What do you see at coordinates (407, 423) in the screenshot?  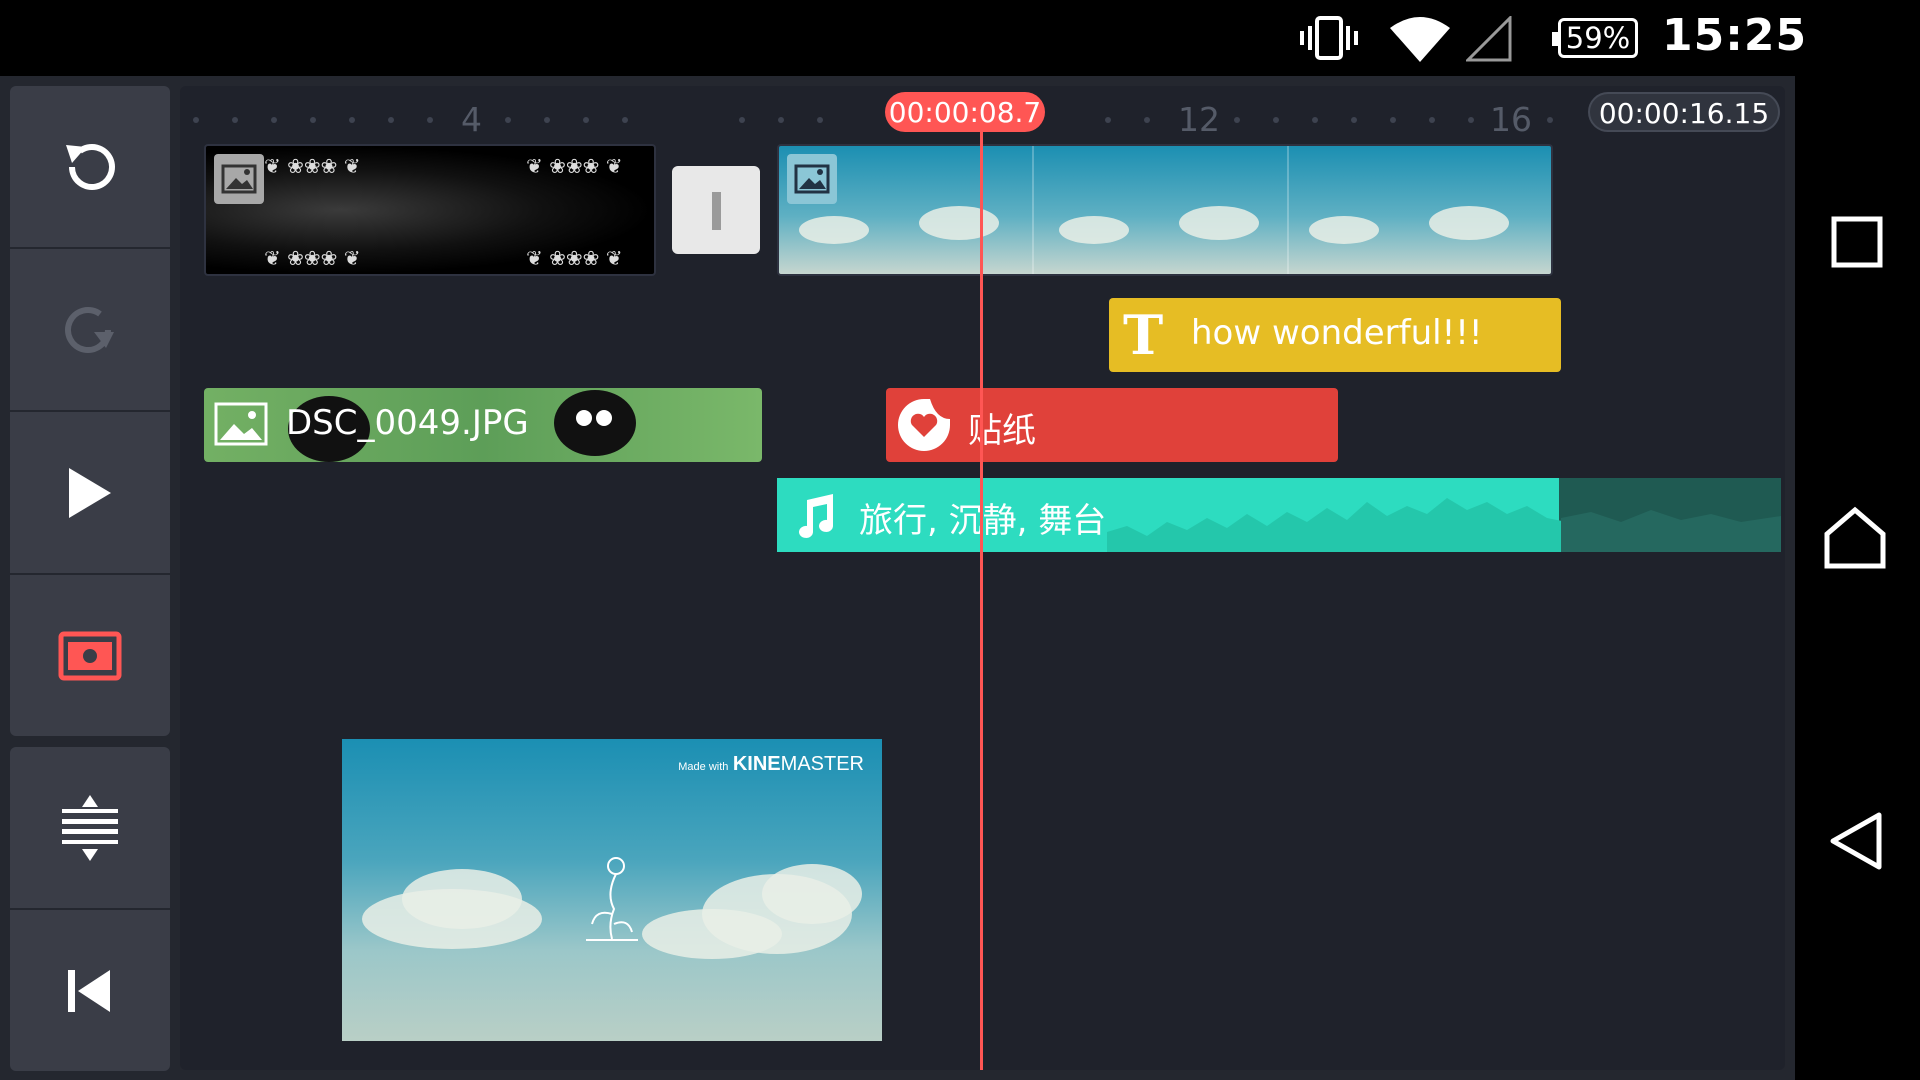 I see `image-clip-label: DSC_0049.JPG` at bounding box center [407, 423].